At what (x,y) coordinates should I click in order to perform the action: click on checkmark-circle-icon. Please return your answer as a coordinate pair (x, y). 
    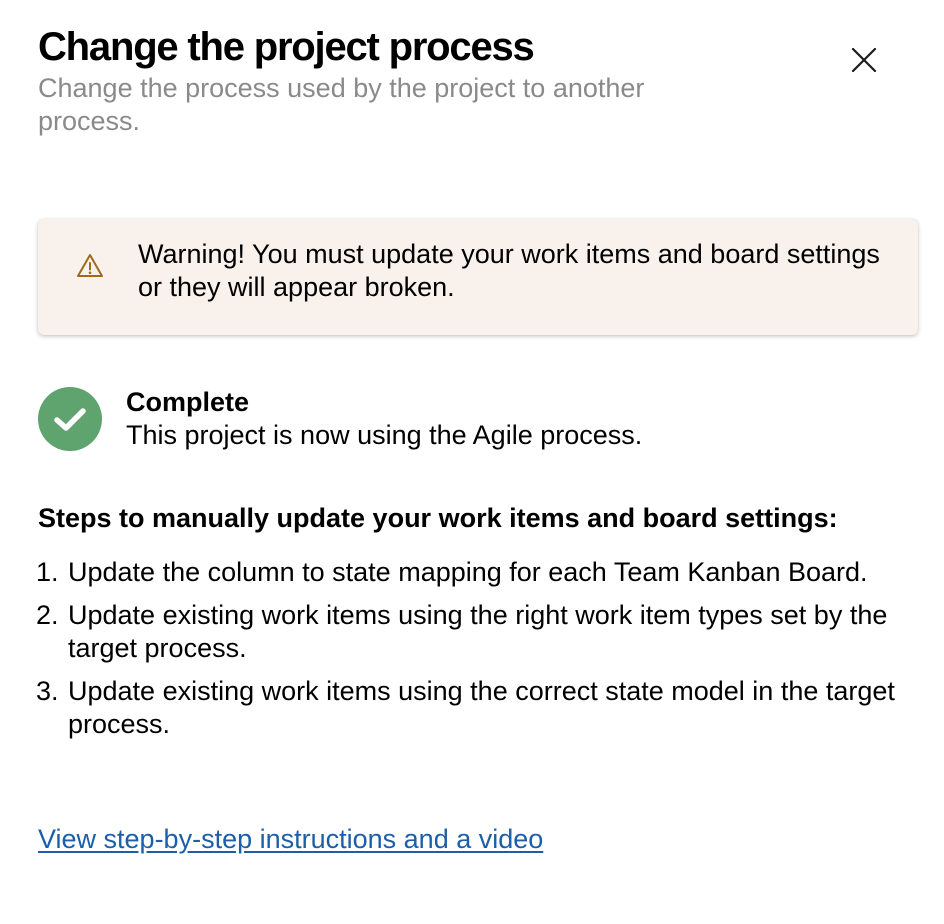
    Looking at the image, I should click on (70, 419).